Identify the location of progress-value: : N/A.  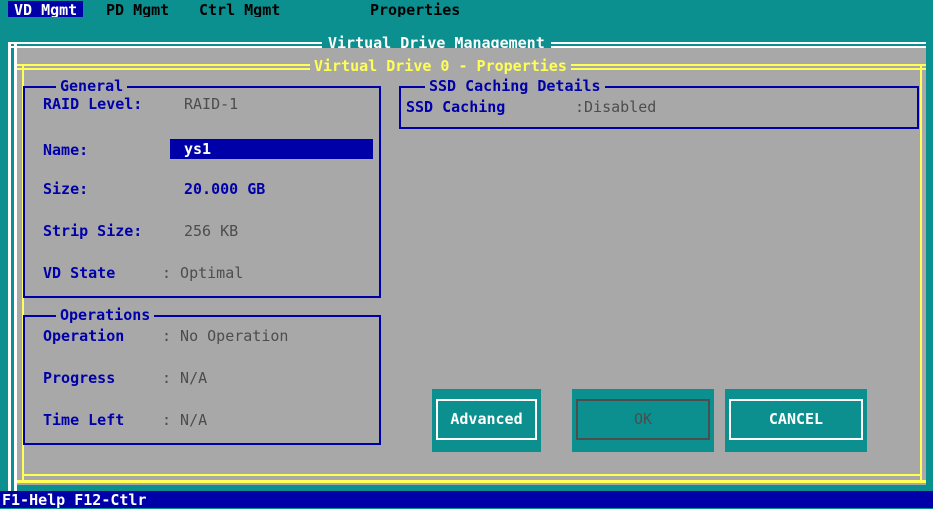
(185, 378).